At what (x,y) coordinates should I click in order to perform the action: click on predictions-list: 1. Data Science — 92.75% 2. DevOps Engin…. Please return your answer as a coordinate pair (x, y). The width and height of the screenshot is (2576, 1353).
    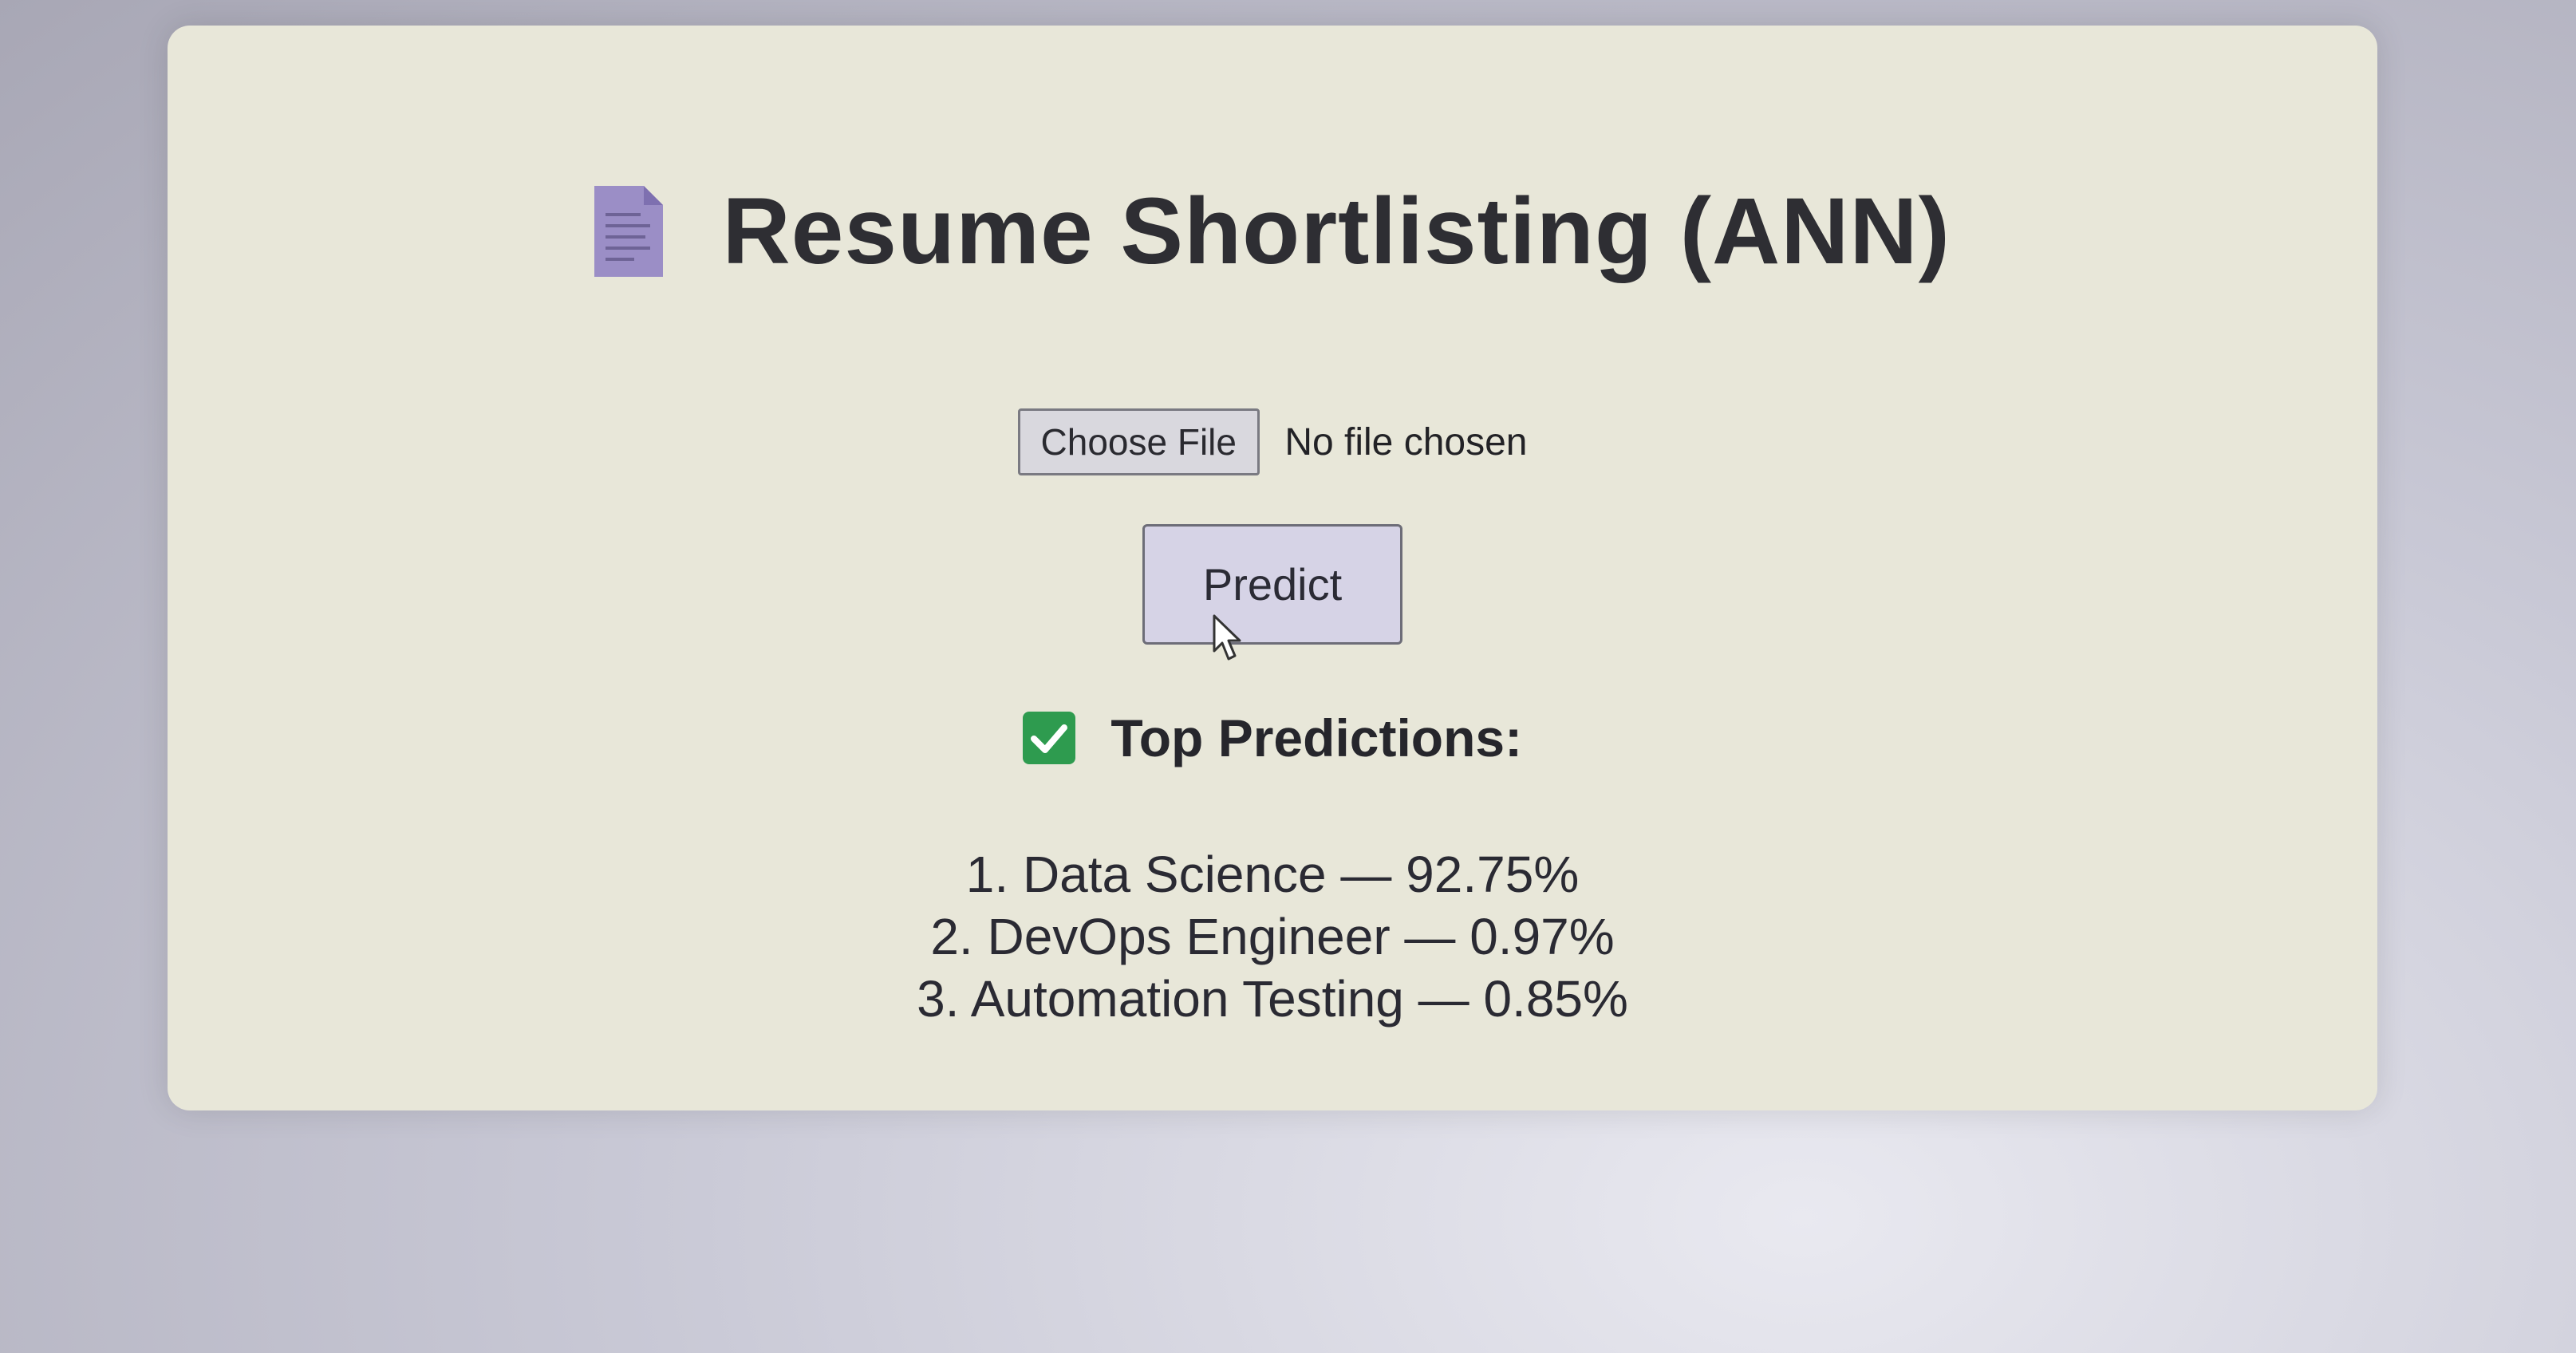
    Looking at the image, I should click on (1273, 936).